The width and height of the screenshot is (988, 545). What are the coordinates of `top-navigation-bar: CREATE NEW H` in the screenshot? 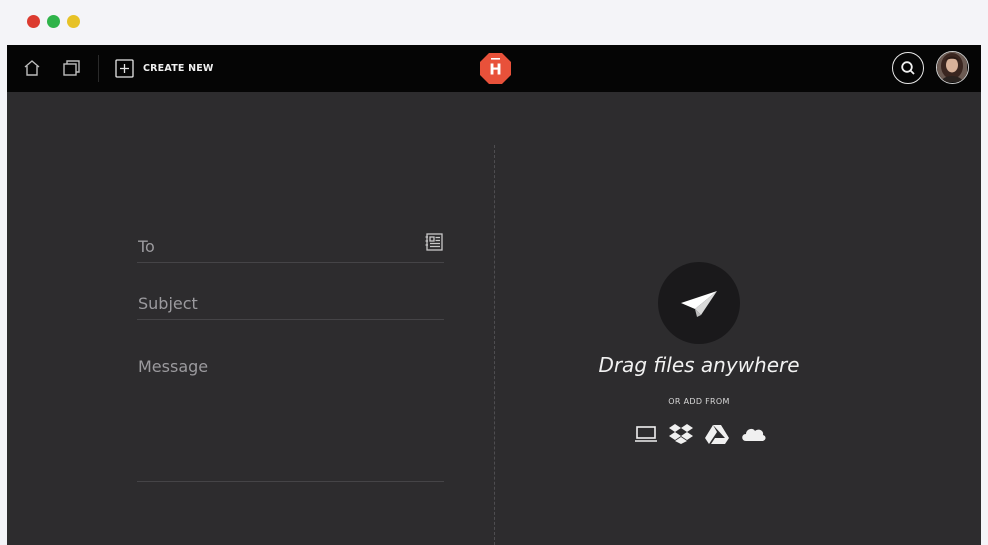 It's located at (494, 68).